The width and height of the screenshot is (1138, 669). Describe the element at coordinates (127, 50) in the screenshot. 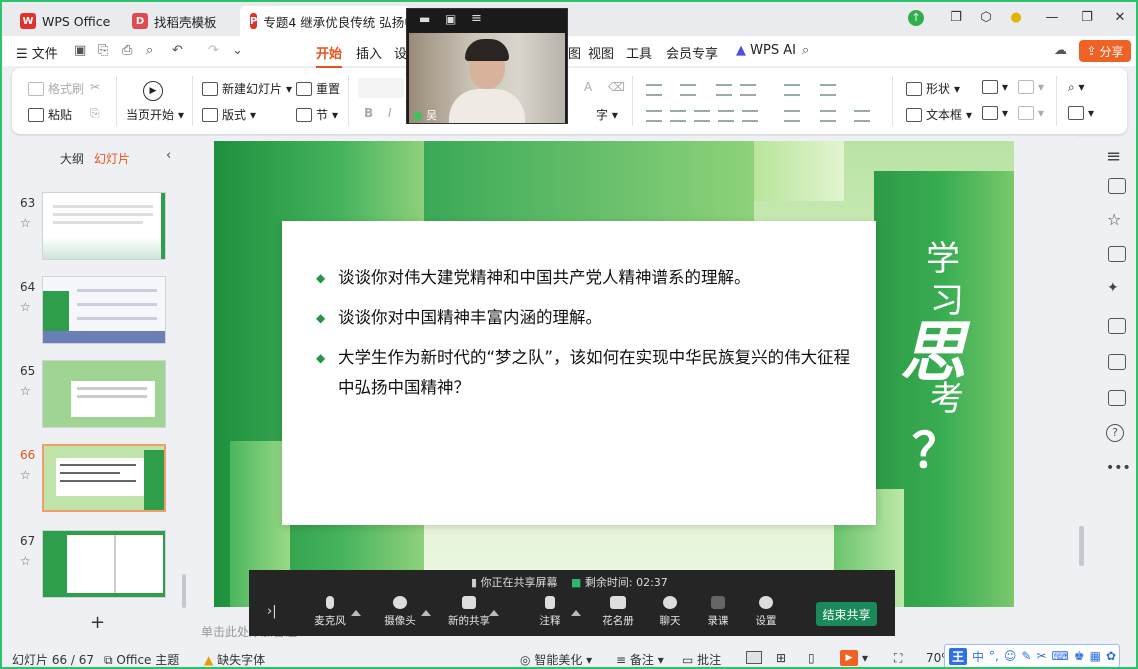

I see `print-icon: ⎙` at that location.